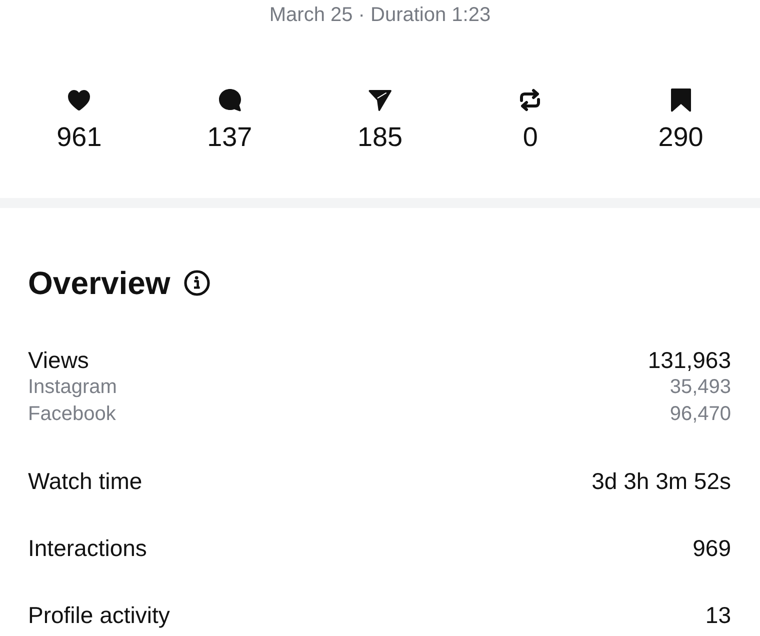 The image size is (760, 636). What do you see at coordinates (380, 15) in the screenshot?
I see `post-date-duration: March 25 · Duration 1:23` at bounding box center [380, 15].